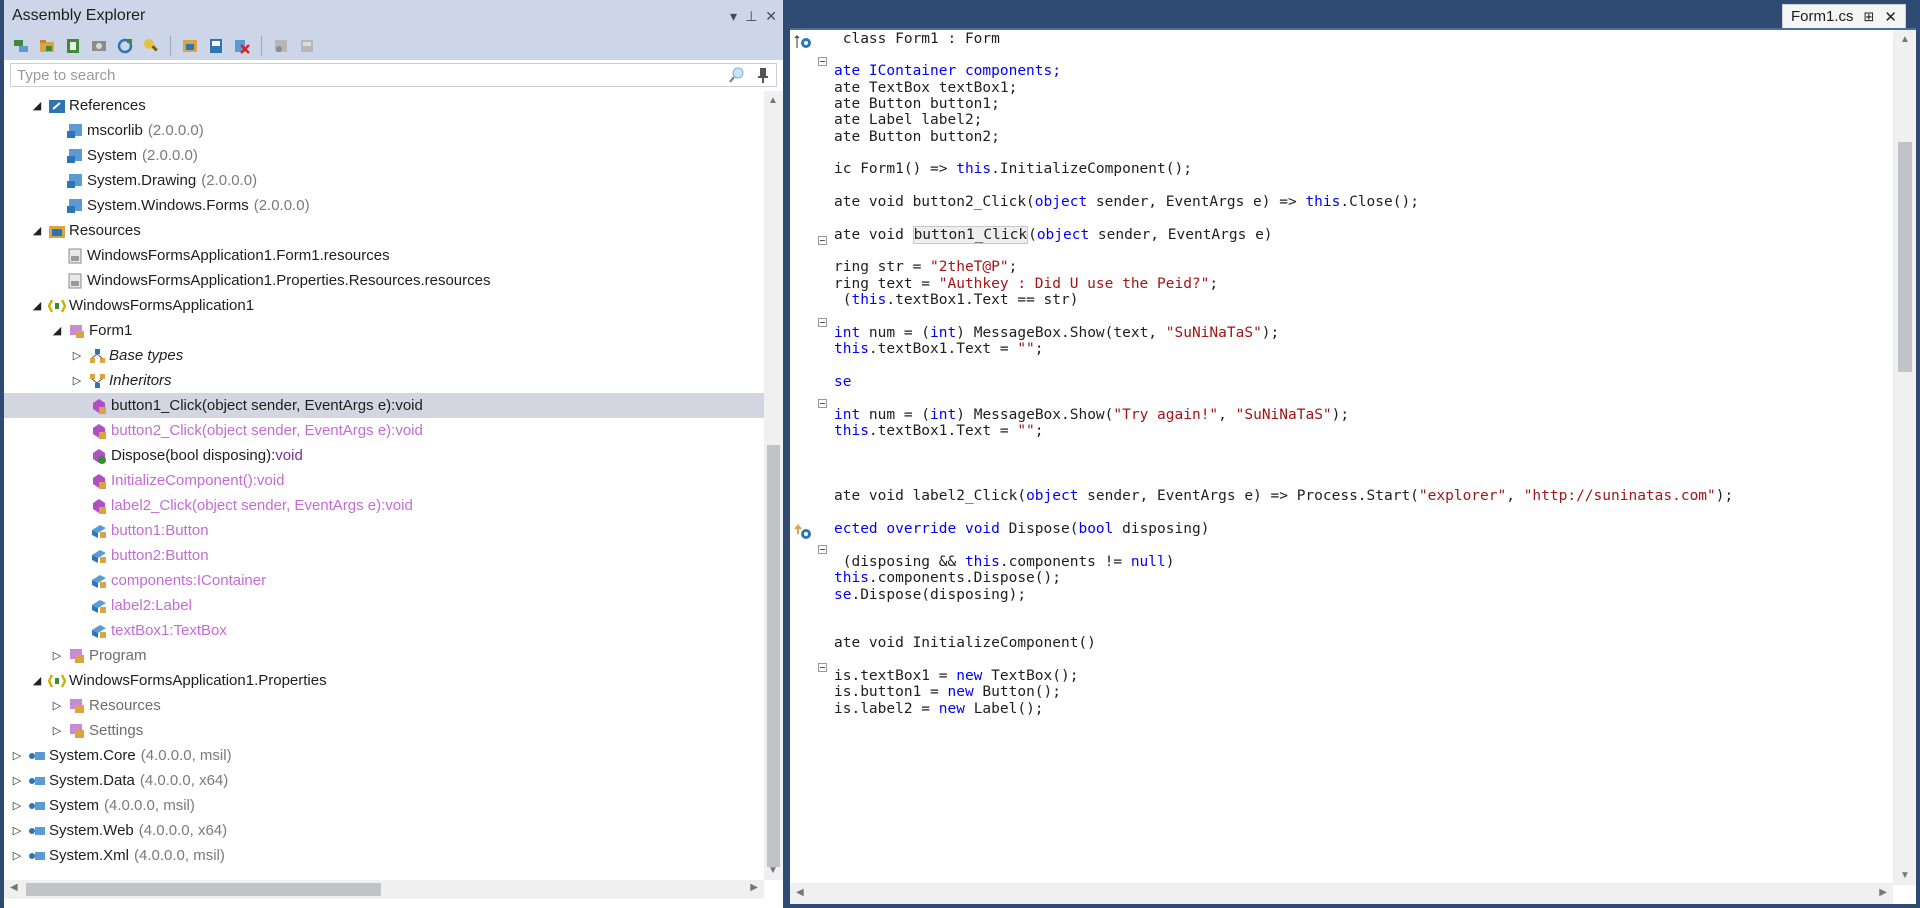  What do you see at coordinates (384, 105) in the screenshot?
I see `tree-item-references: ◢ References` at bounding box center [384, 105].